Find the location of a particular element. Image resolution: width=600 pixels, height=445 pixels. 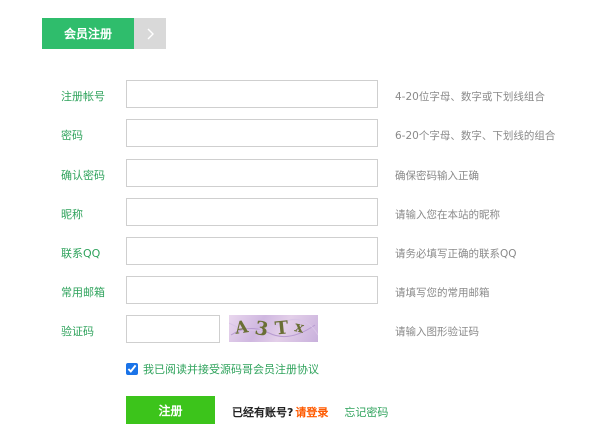

forgot-password-link: 忘记密码 is located at coordinates (366, 412).